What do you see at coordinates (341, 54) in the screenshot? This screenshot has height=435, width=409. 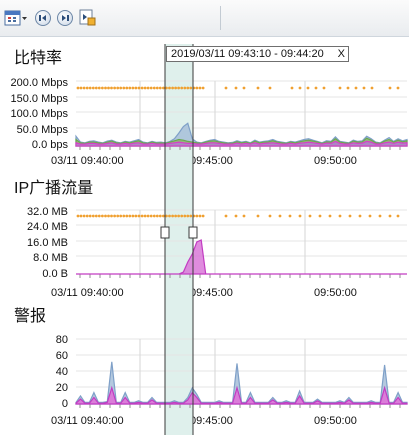 I see `close-icon: X` at bounding box center [341, 54].